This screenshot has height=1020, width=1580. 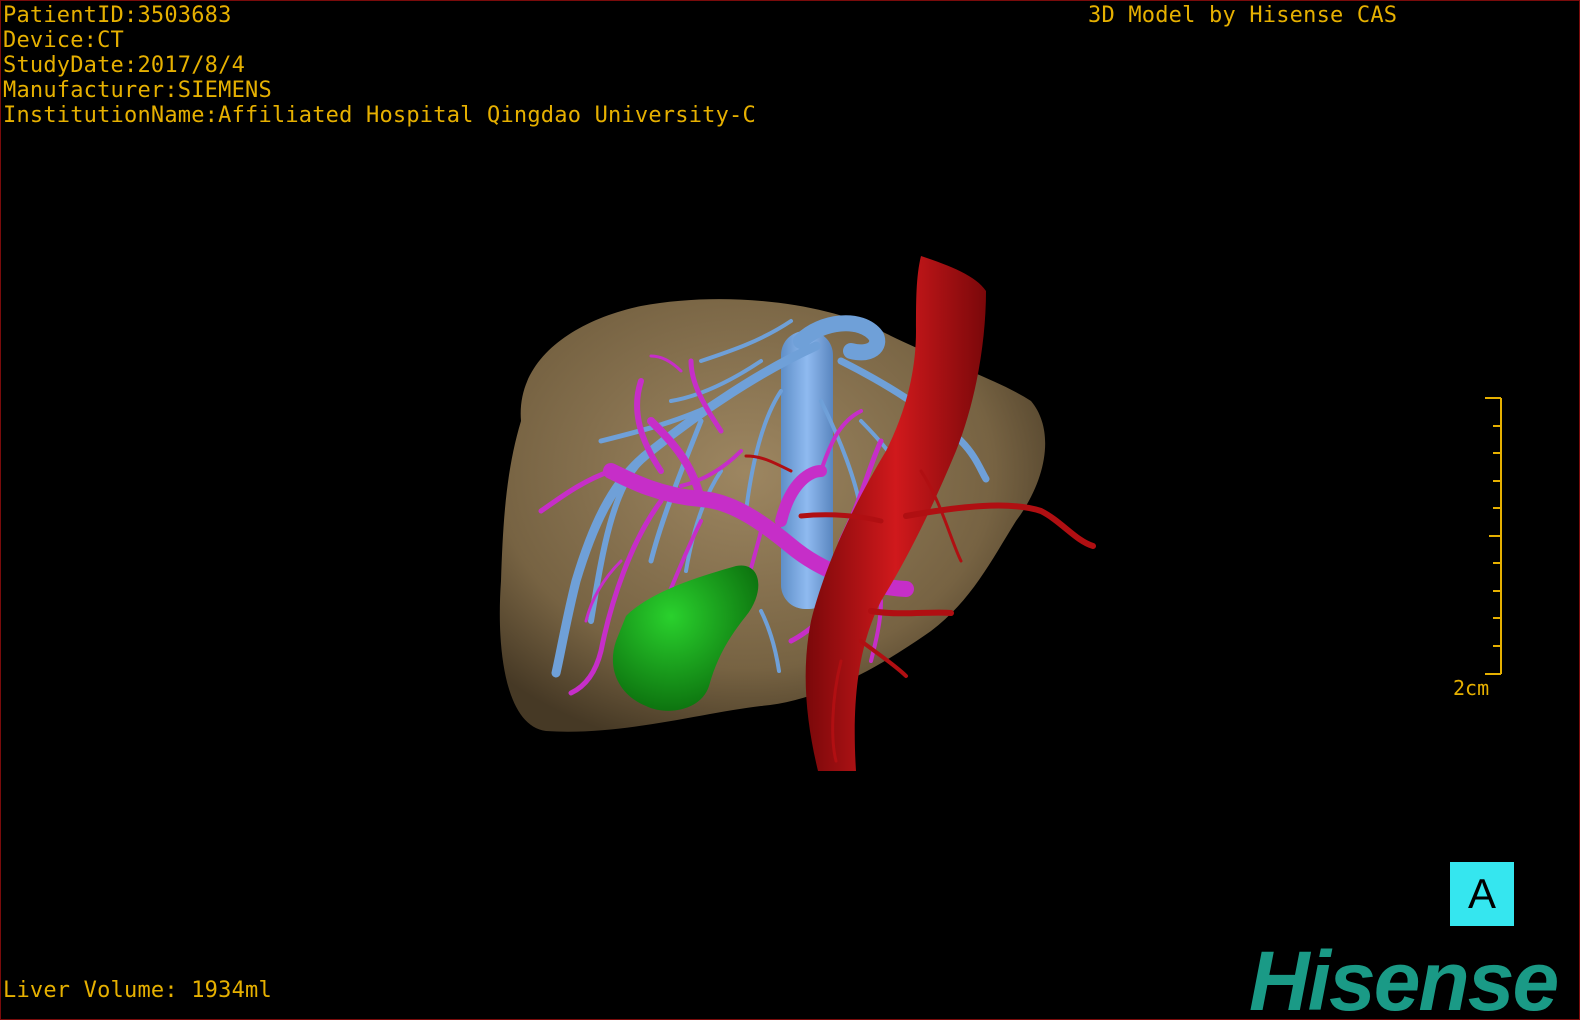 I want to click on scale-bar-label: 2cm, so click(x=1471, y=688).